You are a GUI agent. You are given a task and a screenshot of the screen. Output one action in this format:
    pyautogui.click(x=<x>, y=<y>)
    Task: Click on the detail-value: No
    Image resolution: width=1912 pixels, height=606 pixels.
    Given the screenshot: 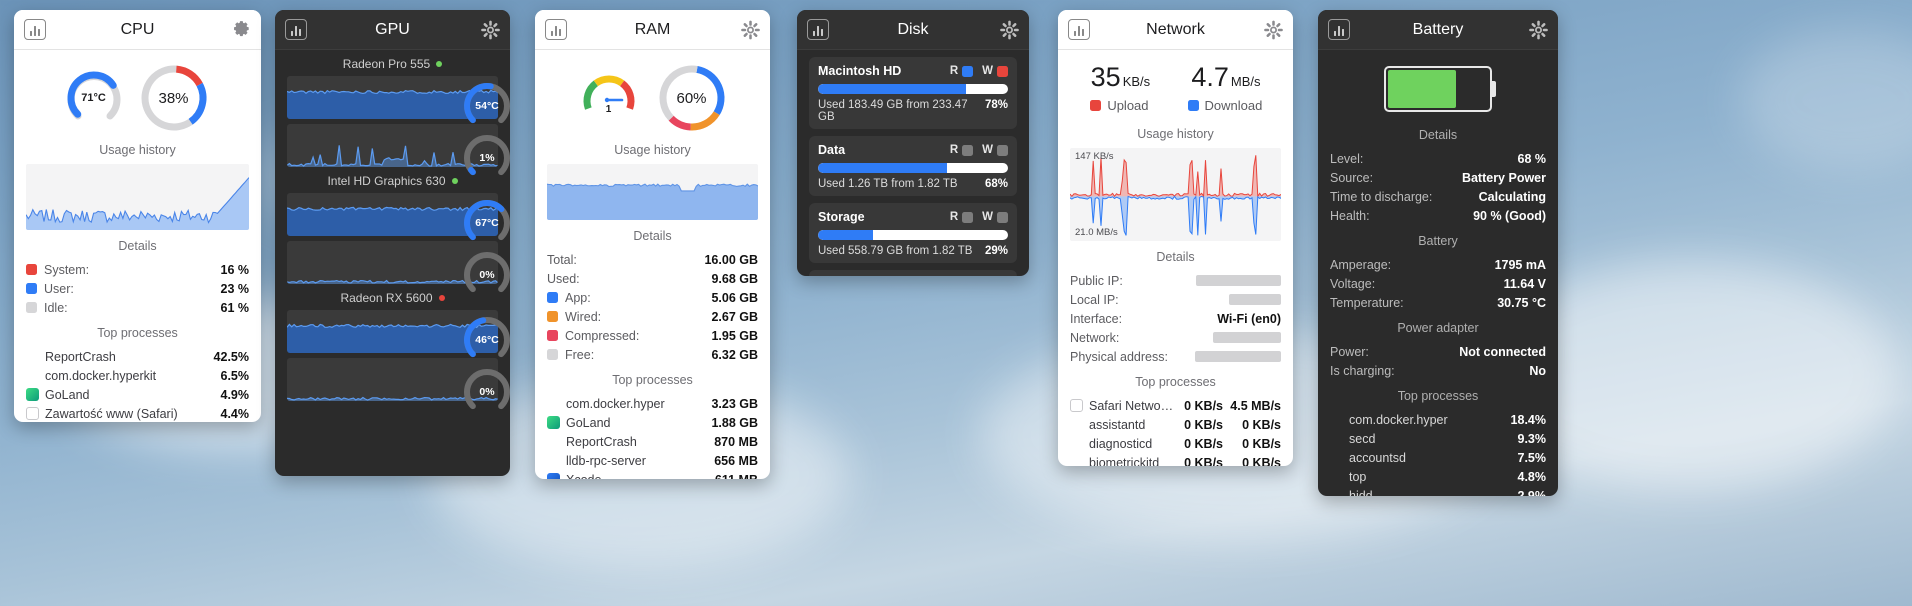 What is the action you would take?
    pyautogui.click(x=1537, y=370)
    